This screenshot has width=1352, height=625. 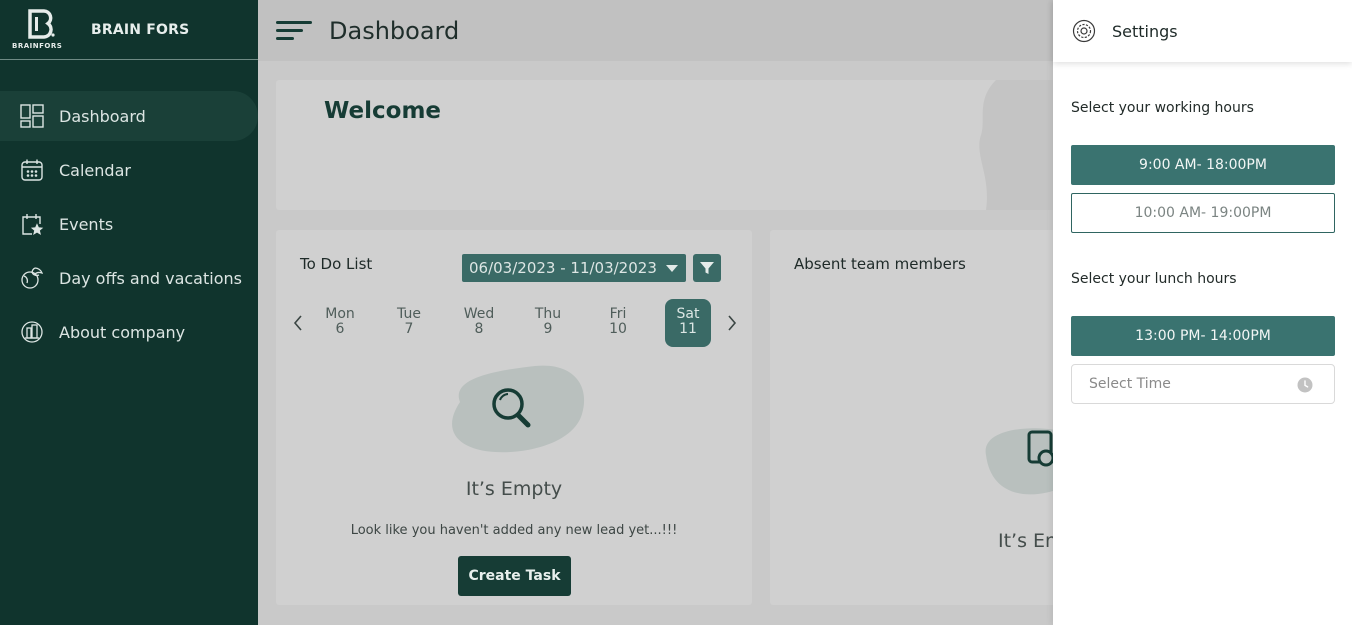 I want to click on todo-title: To Do List, so click(x=336, y=264).